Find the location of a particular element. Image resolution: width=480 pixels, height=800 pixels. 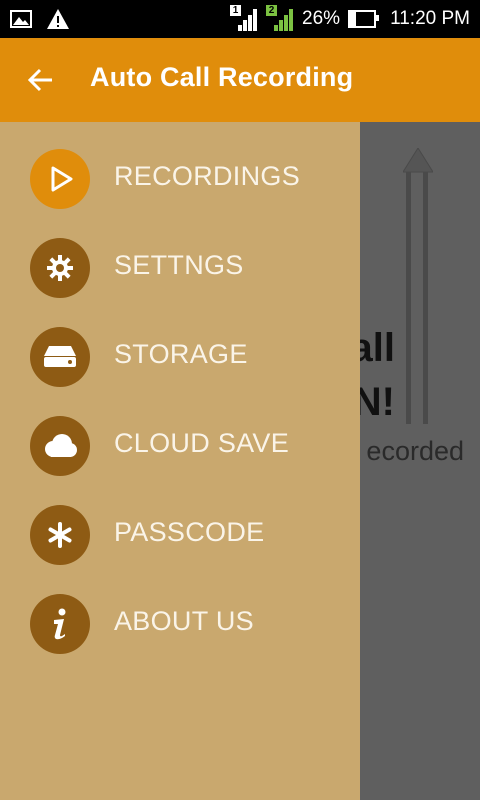

app-title: Auto Call Recording is located at coordinates (222, 77).